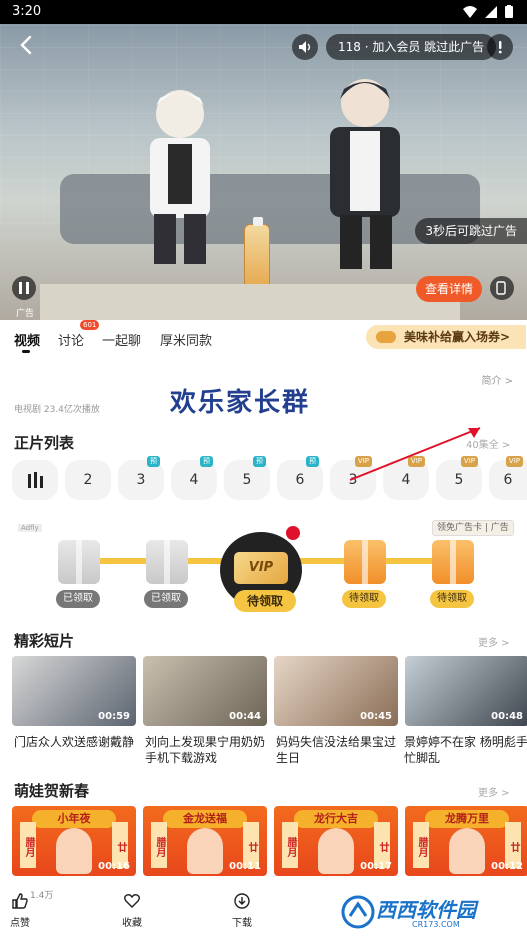  I want to click on video-duration: 00:12, so click(507, 866).